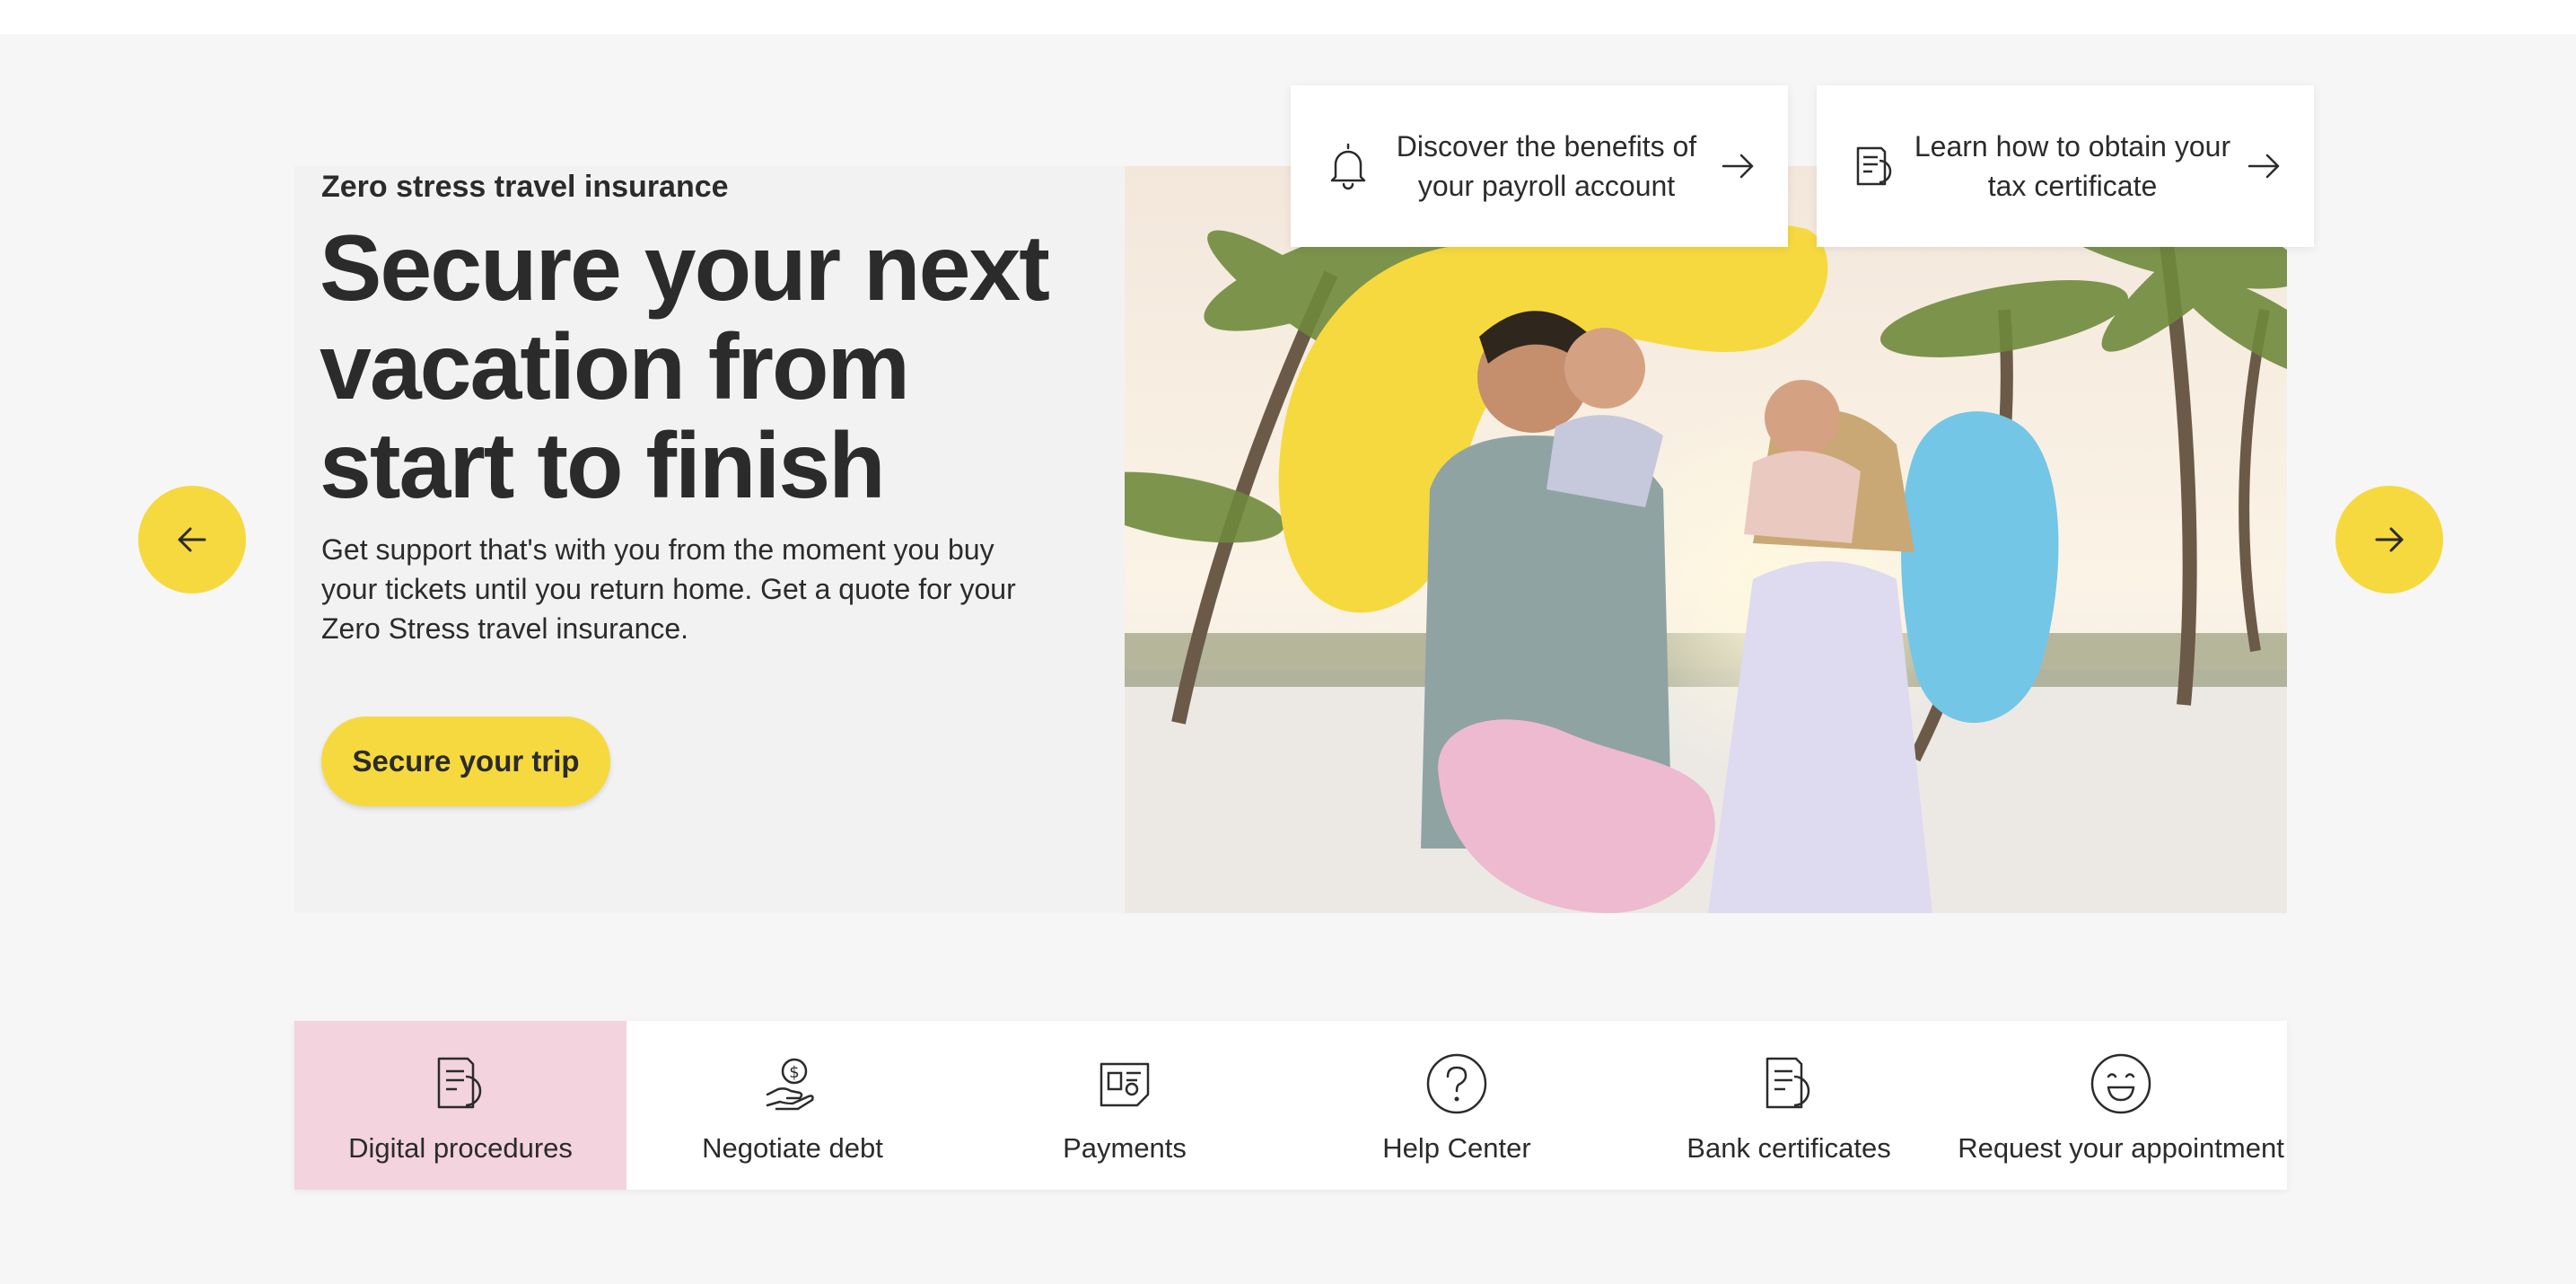  What do you see at coordinates (1789, 1148) in the screenshot?
I see `quick-link-label: Bank certificates` at bounding box center [1789, 1148].